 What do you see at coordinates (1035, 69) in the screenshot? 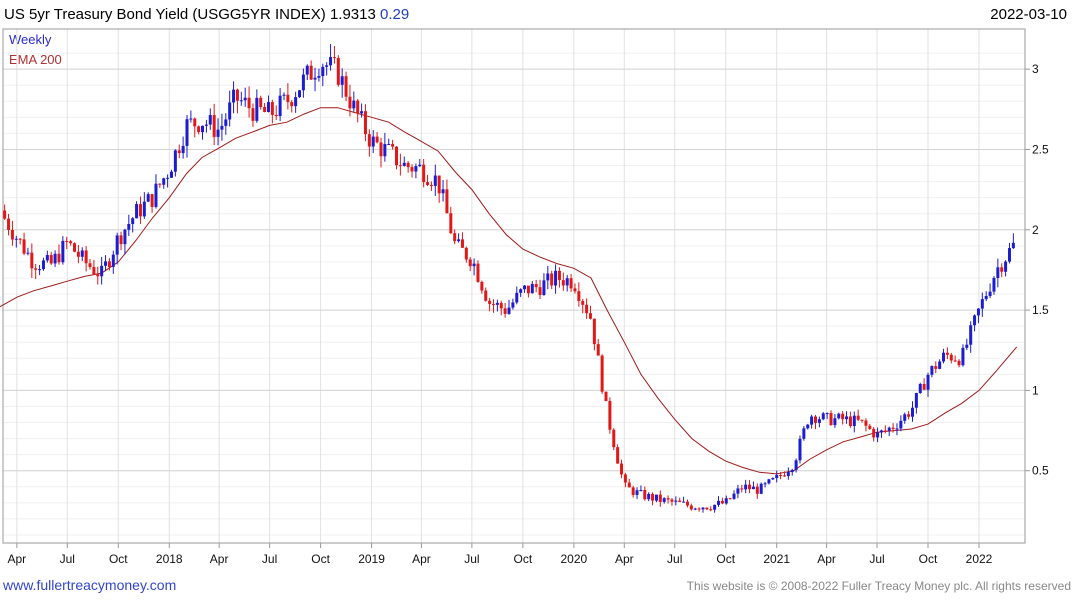
I see `y-tick-label: 3` at bounding box center [1035, 69].